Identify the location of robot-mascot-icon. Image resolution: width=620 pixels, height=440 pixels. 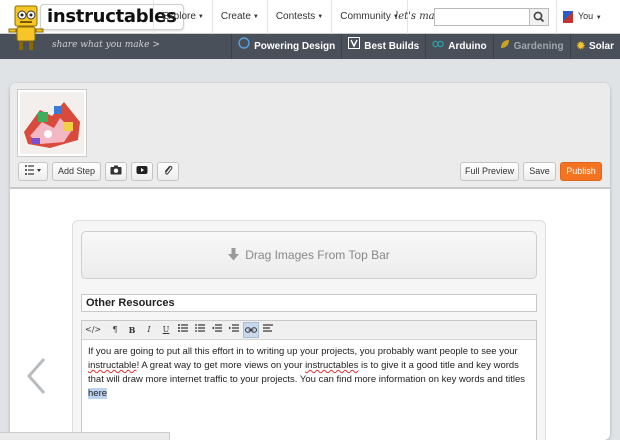
(26, 27).